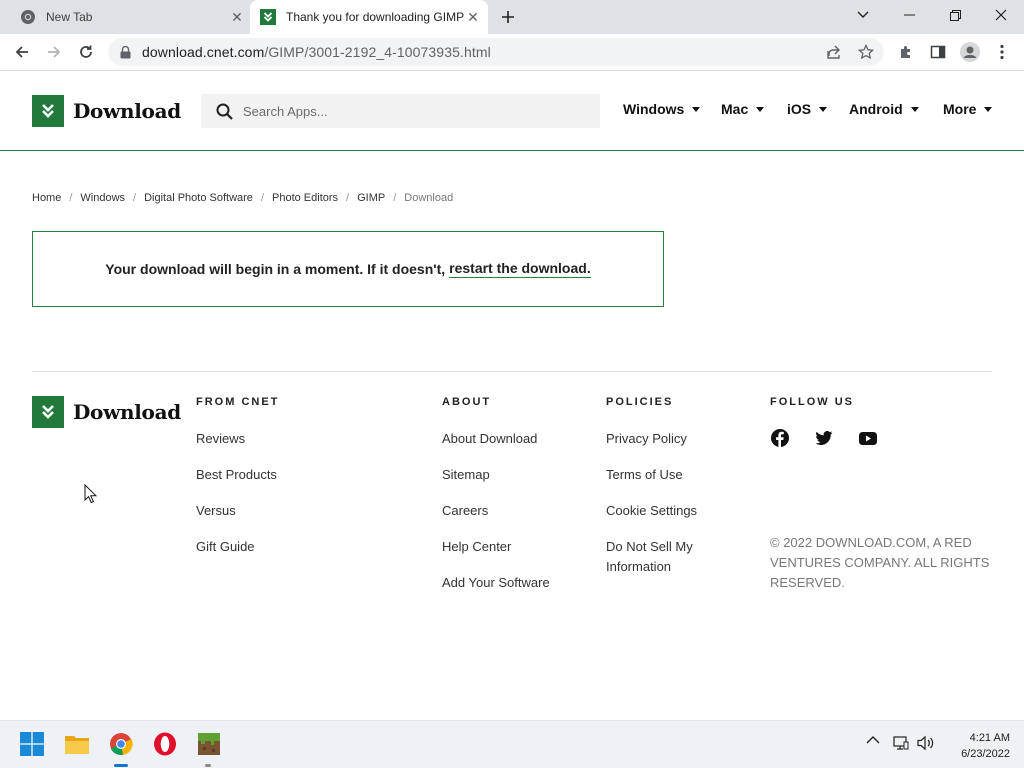  Describe the element at coordinates (209, 744) in the screenshot. I see `minecraft-icon` at that location.